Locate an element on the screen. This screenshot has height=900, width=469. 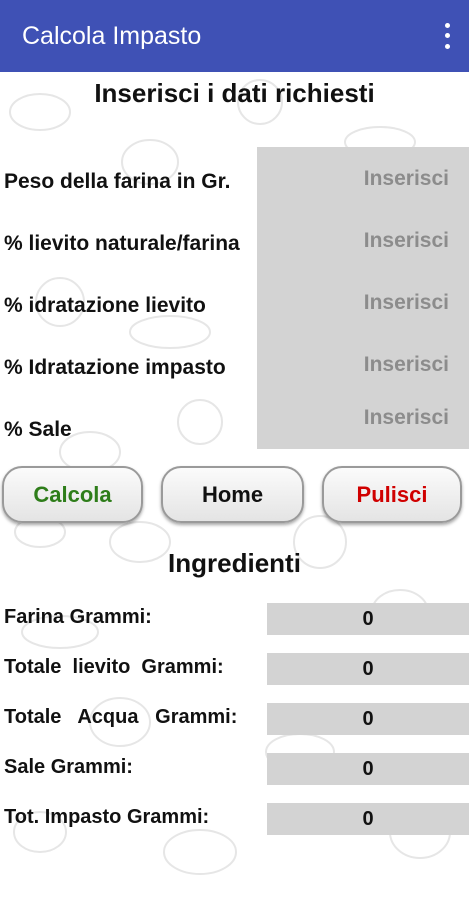
pulisci-button-label: Pulisci is located at coordinates (392, 494).